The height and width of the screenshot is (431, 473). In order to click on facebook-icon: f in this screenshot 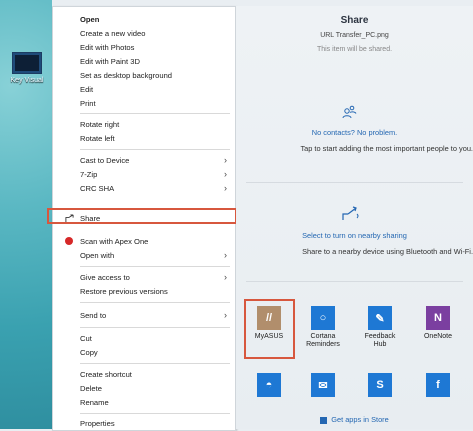, I will do `click(438, 385)`.